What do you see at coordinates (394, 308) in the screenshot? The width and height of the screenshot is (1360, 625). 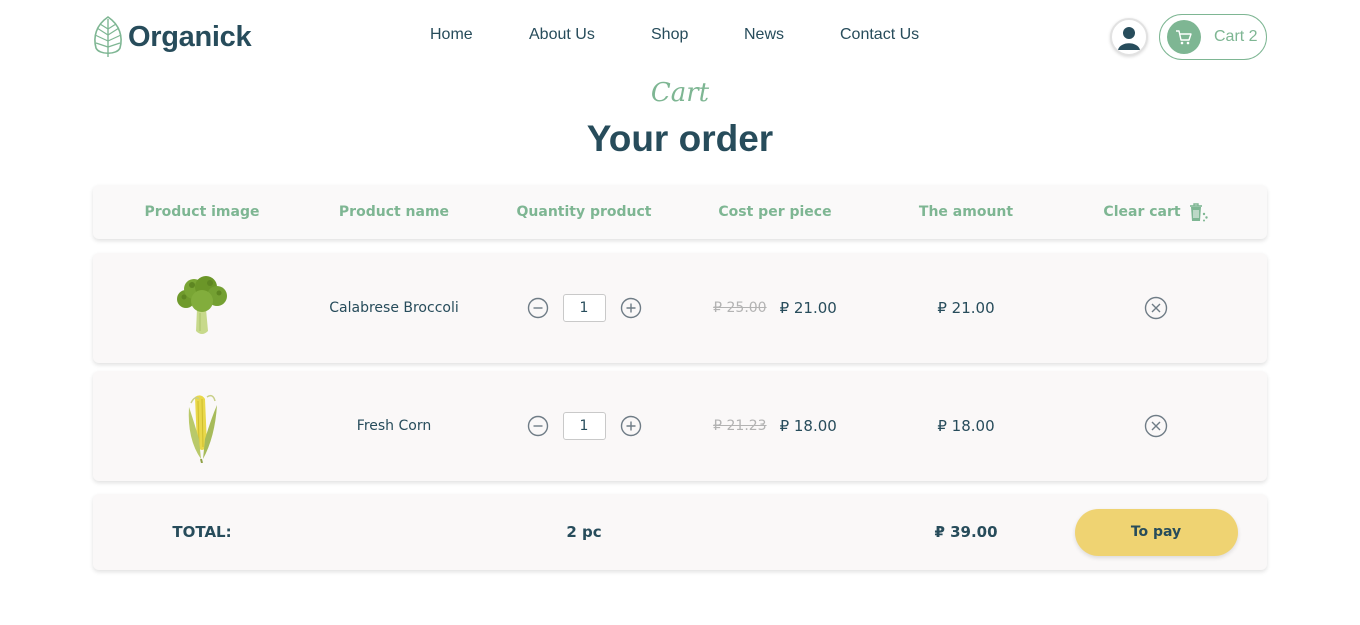 I see `product-name: Calabrese Broccoli` at bounding box center [394, 308].